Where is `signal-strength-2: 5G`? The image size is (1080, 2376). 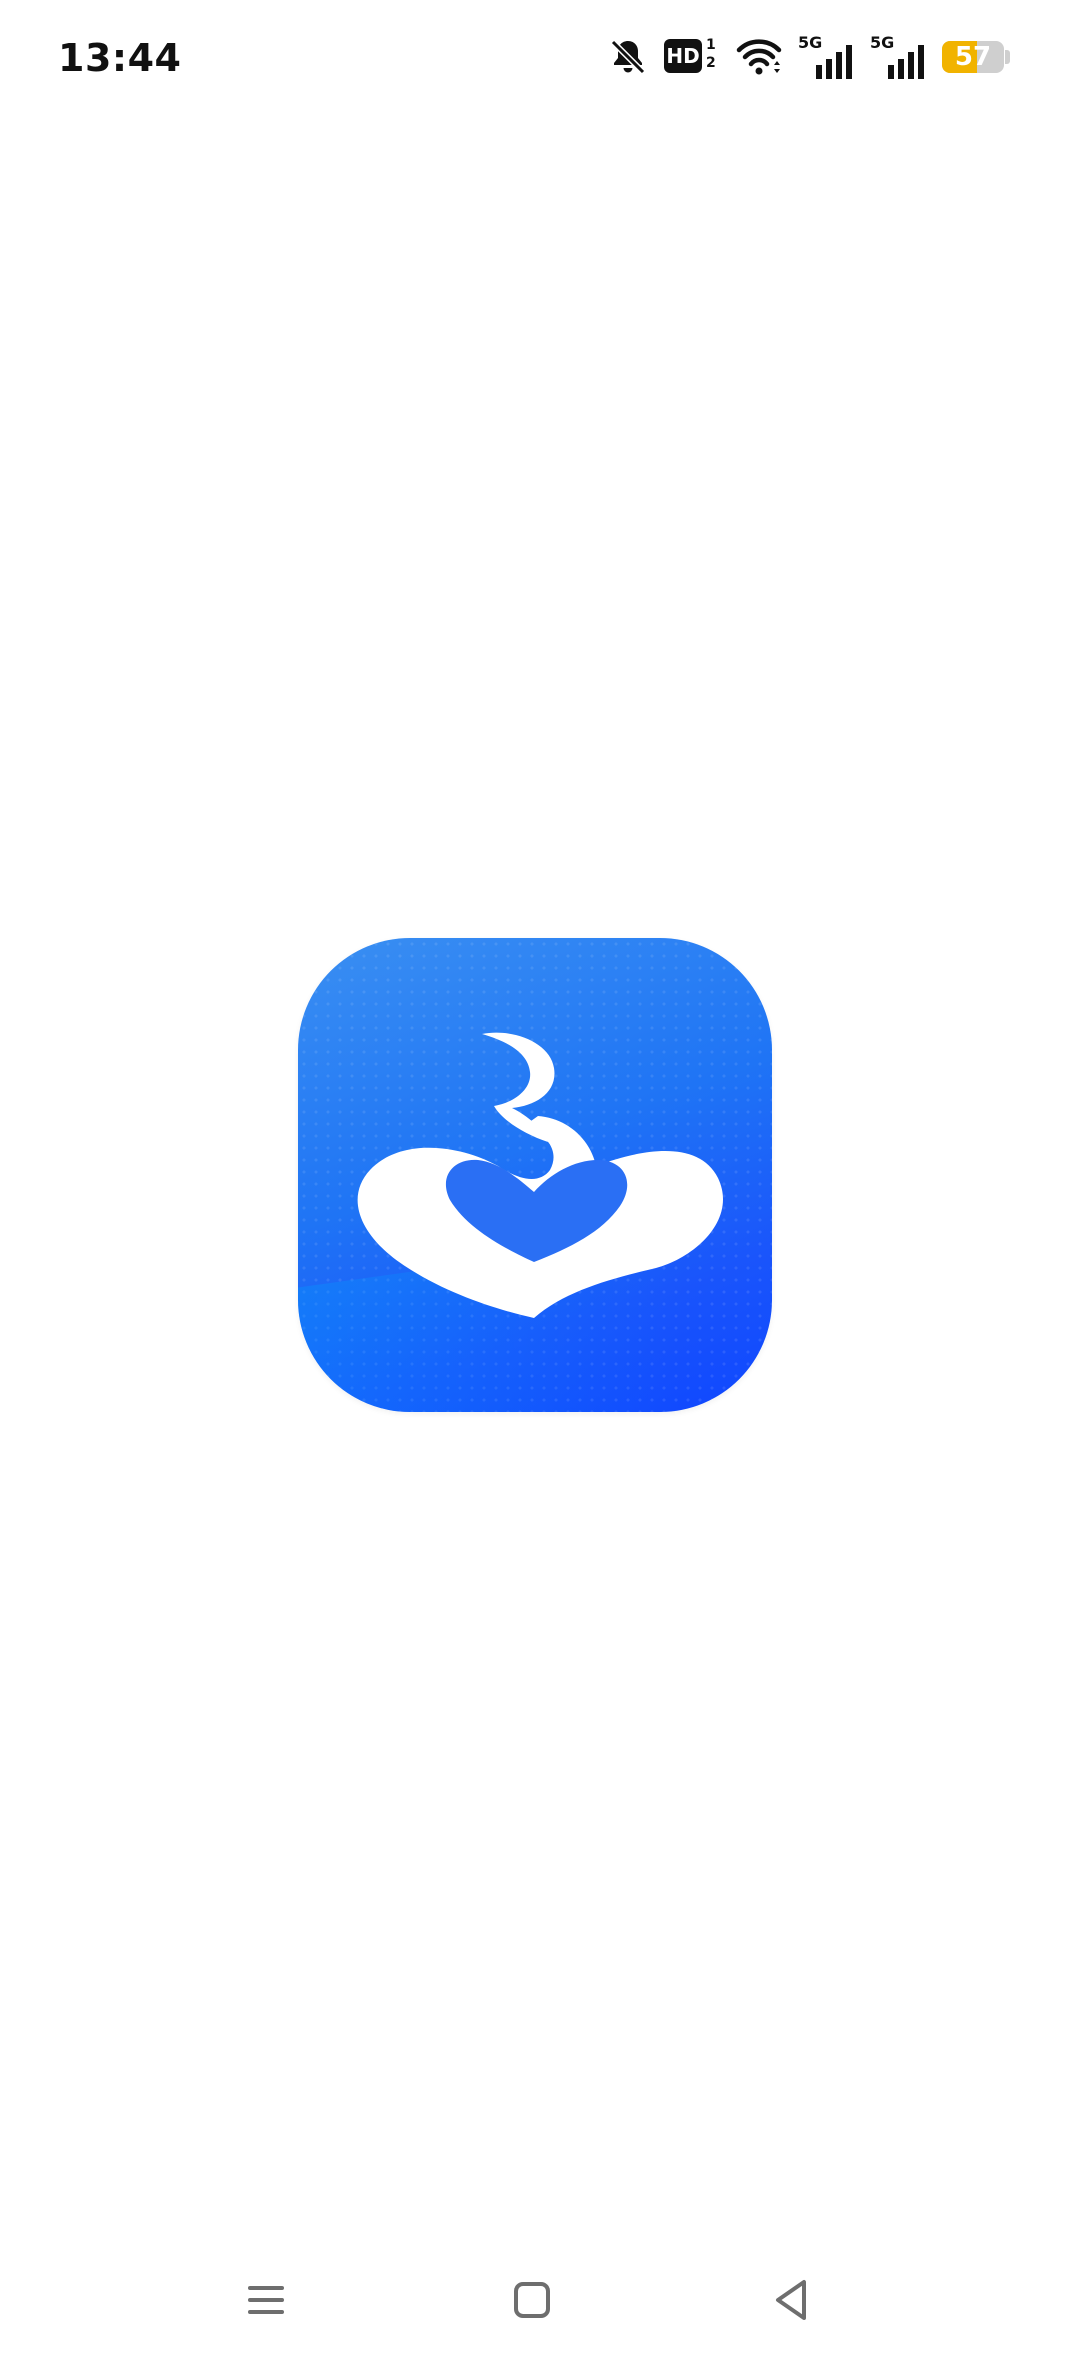
signal-strength-2: 5G is located at coordinates (898, 56).